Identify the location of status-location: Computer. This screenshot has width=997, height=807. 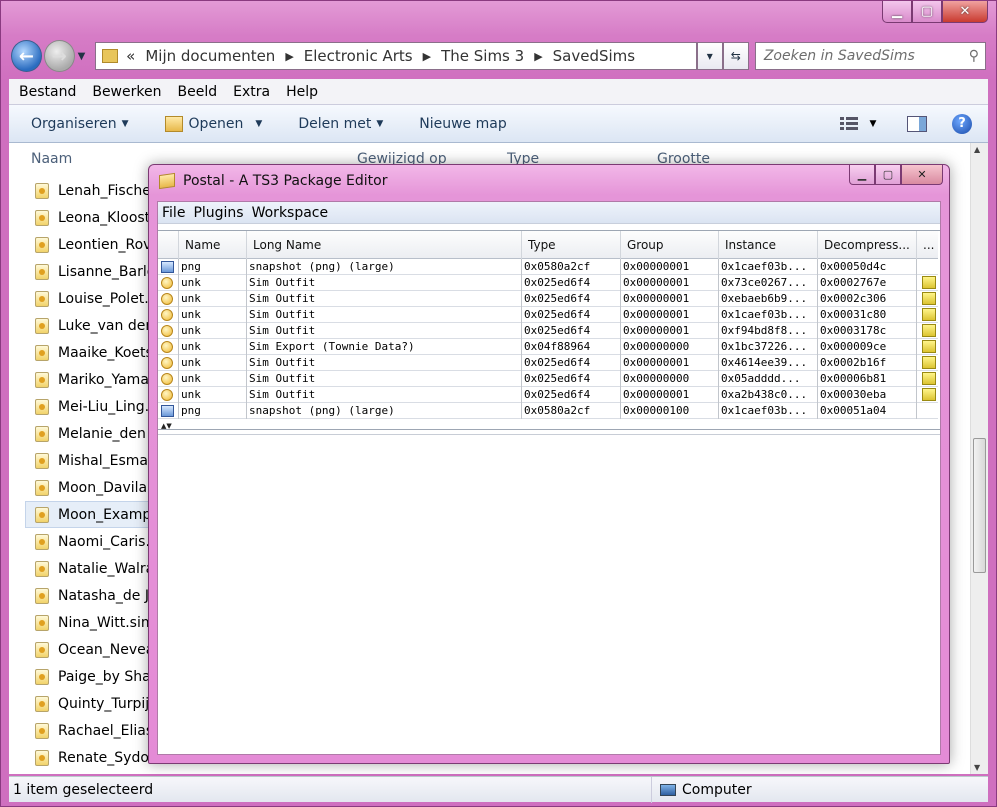
(701, 790).